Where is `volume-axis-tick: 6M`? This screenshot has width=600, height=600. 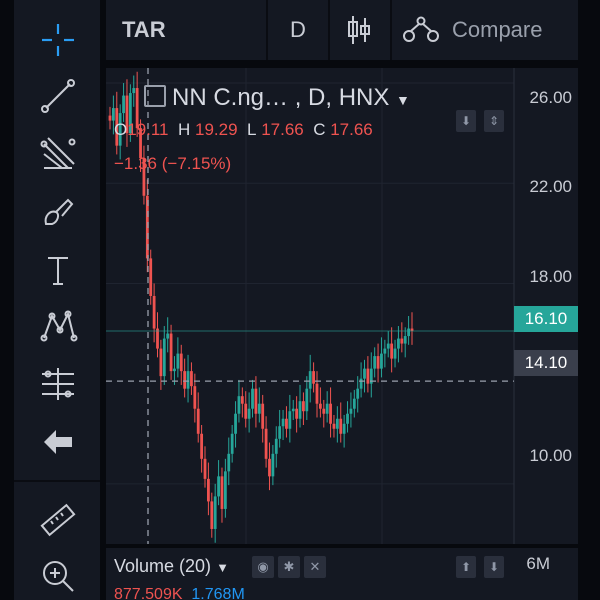
volume-axis-tick: 6M is located at coordinates (538, 563).